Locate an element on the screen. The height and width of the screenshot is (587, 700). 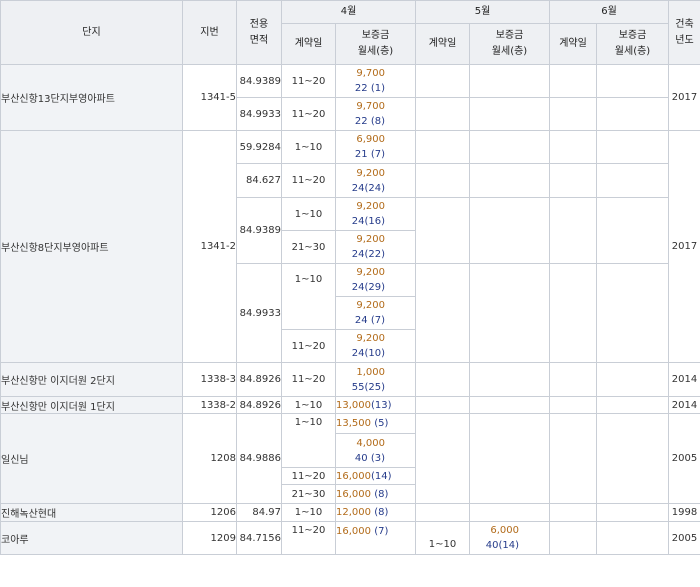
monthly-amount: 22 is located at coordinates (361, 88).